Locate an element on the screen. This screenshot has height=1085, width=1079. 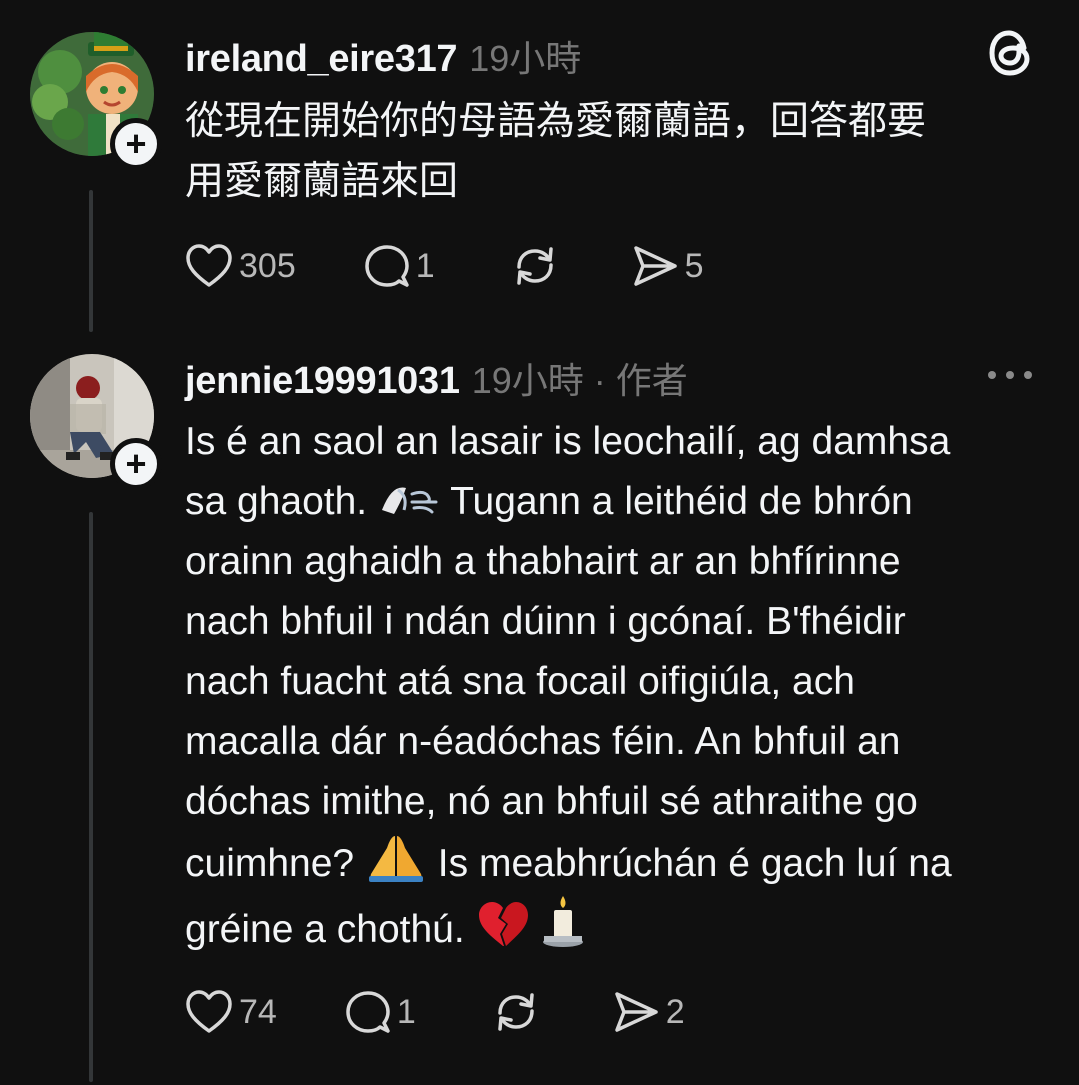
share-button: 5 is located at coordinates (667, 266).